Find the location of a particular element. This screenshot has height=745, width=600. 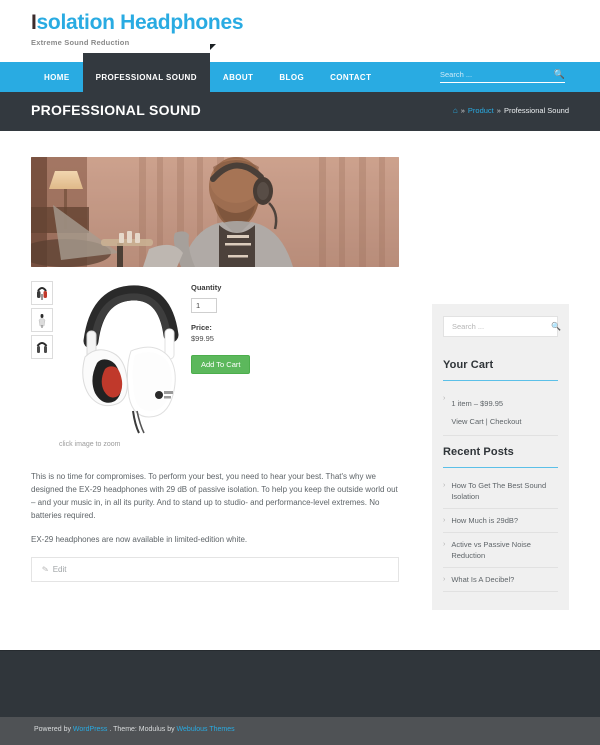

headphone-thumb-2-icon is located at coordinates (42, 321).